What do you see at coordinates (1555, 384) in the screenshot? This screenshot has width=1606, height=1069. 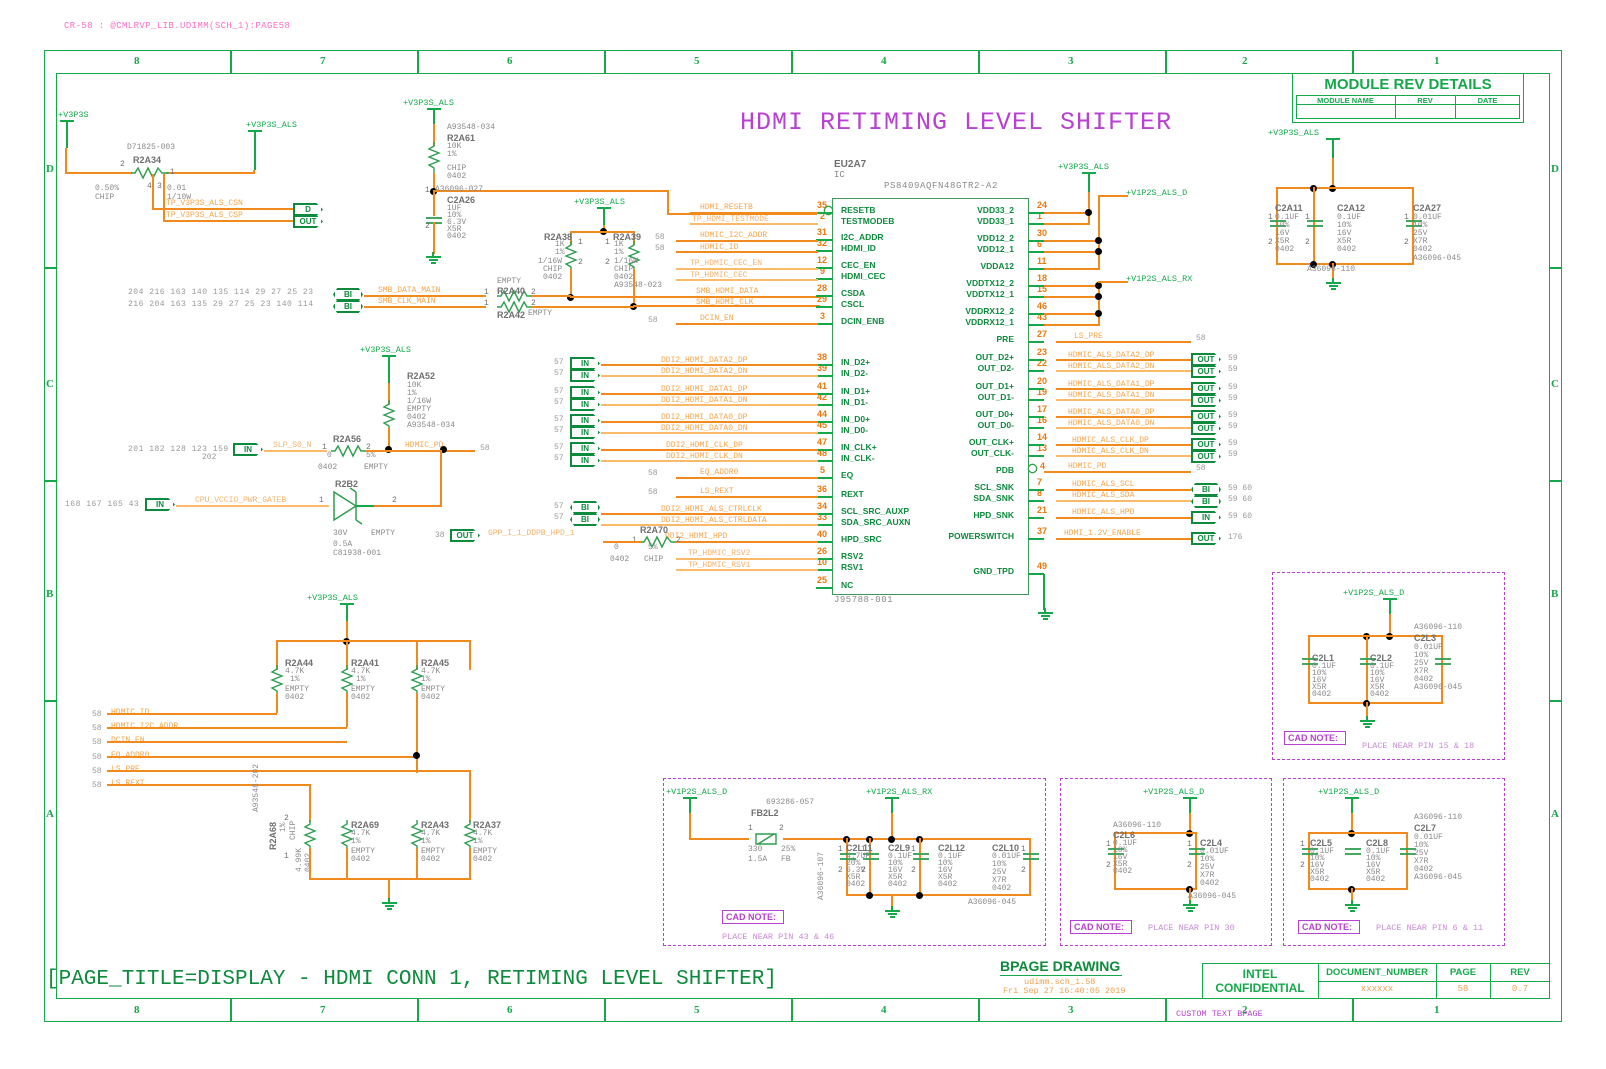 I see `zone-row-C-right: C` at bounding box center [1555, 384].